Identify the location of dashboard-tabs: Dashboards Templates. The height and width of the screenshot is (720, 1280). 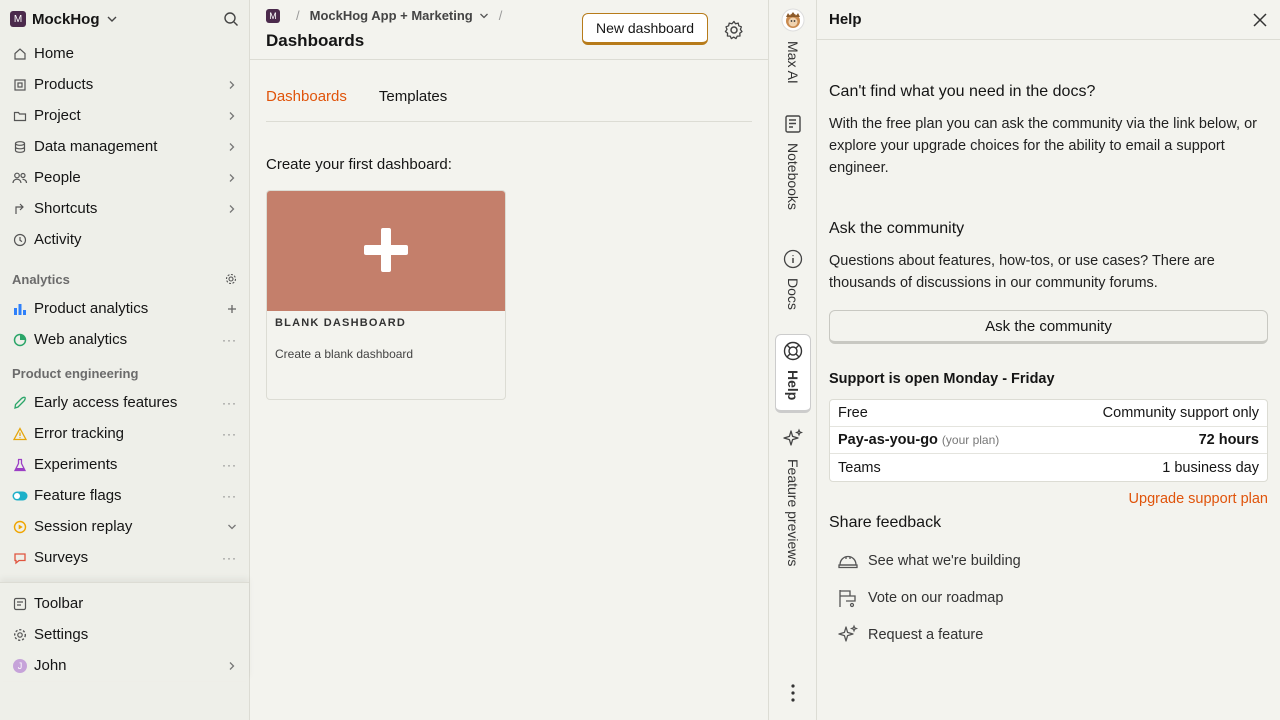
(509, 105).